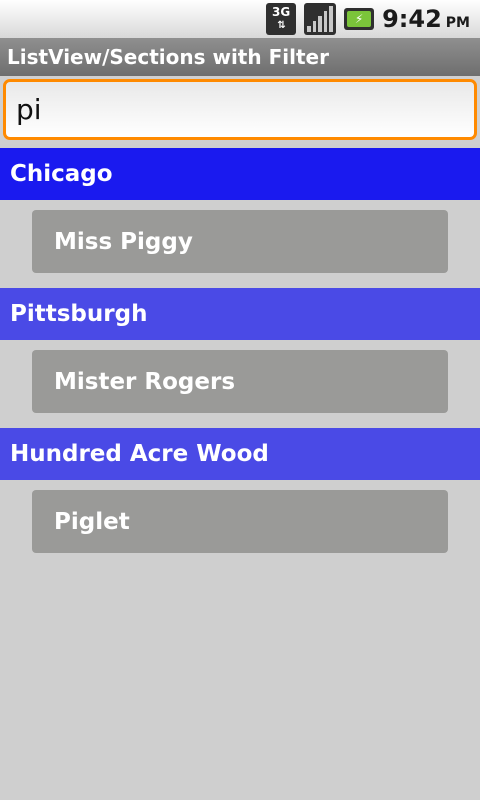  I want to click on status-bar: 3G ⇅ ⚡ 9:42 PM, so click(240, 19).